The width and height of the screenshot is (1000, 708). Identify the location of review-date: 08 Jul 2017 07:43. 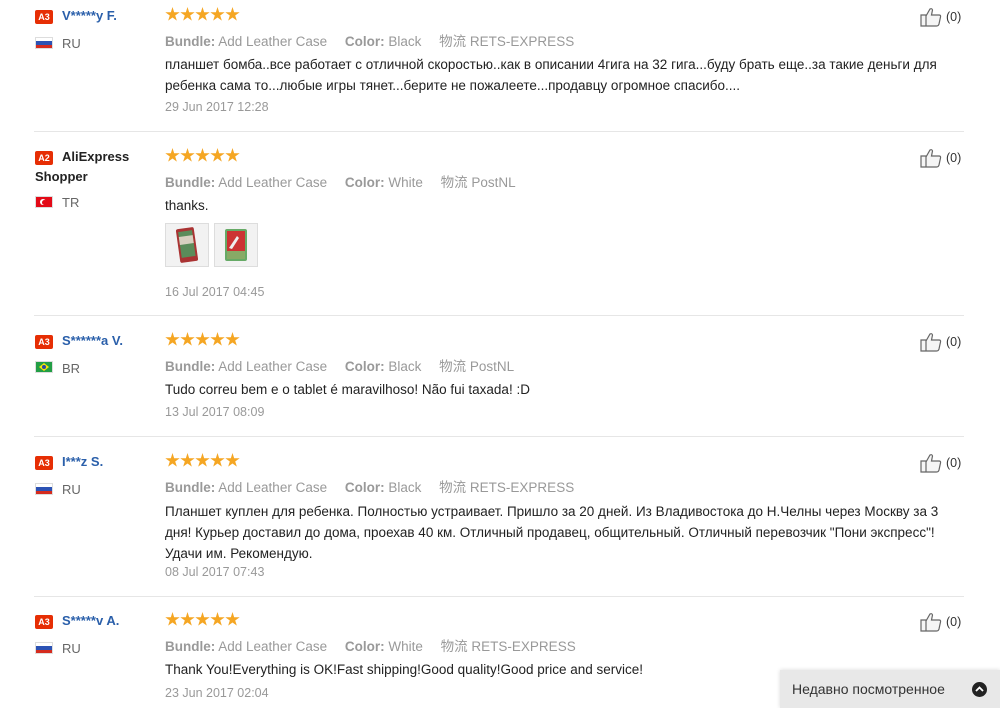
(215, 572).